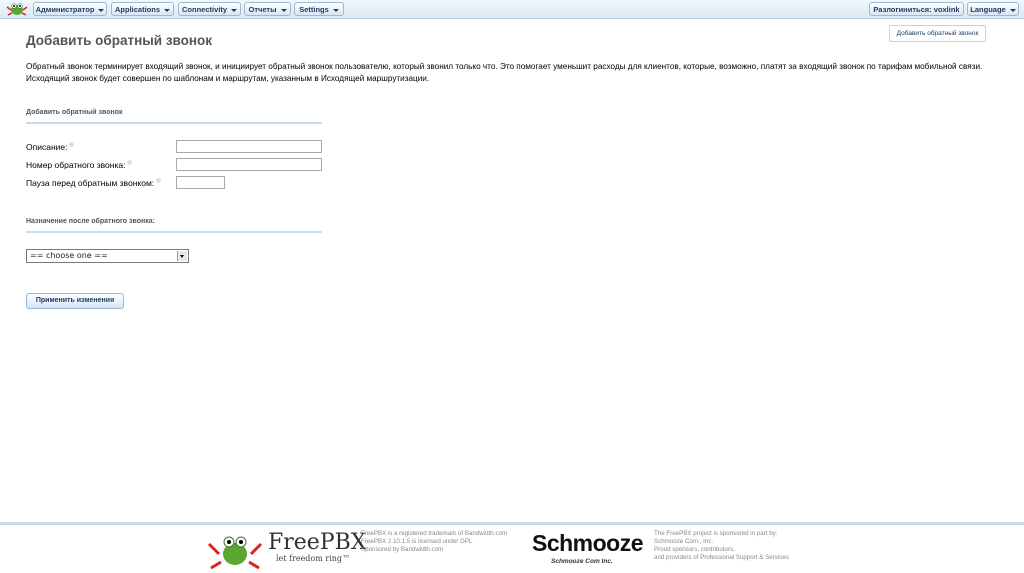 The width and height of the screenshot is (1024, 573). I want to click on logout-label: Разлогиниться: voxlink, so click(916, 9).